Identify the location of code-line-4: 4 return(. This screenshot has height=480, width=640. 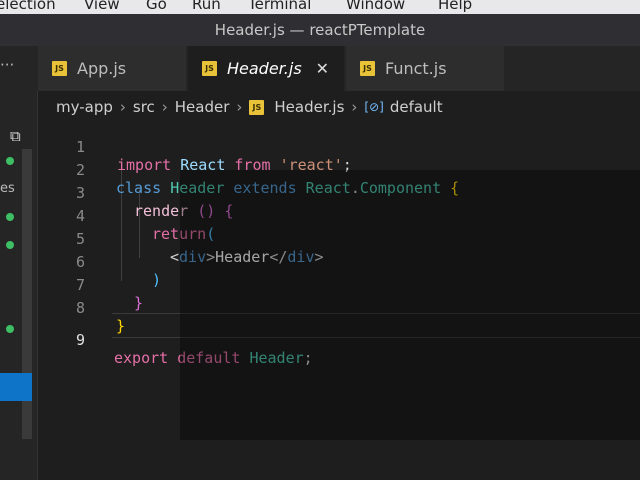
(338, 216).